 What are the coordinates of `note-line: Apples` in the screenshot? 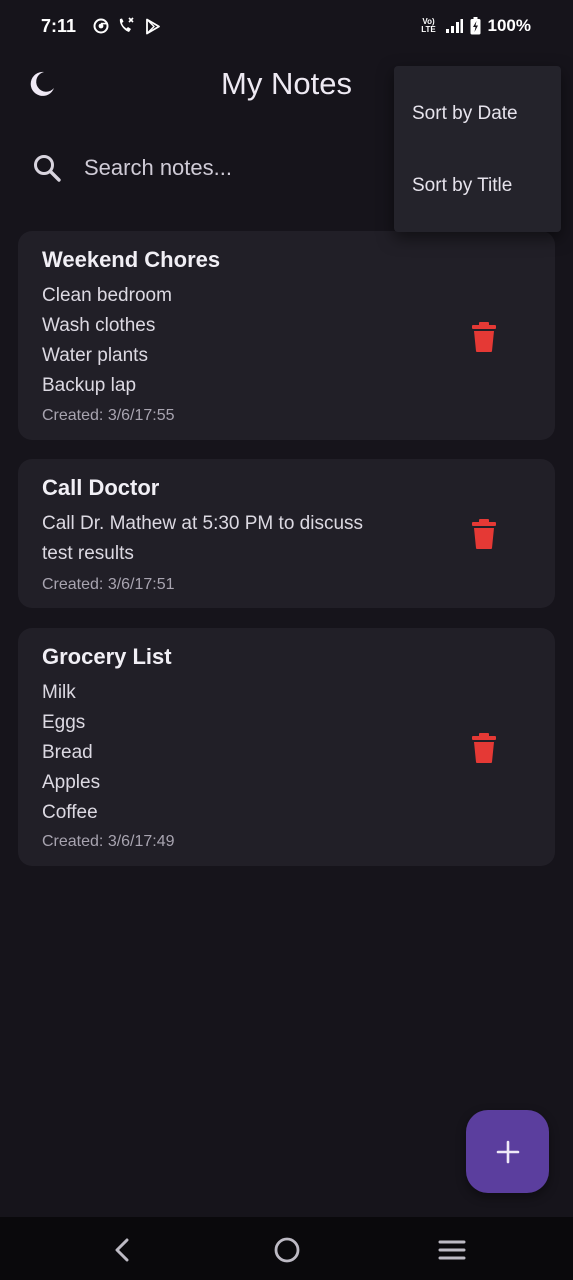 It's located at (71, 782).